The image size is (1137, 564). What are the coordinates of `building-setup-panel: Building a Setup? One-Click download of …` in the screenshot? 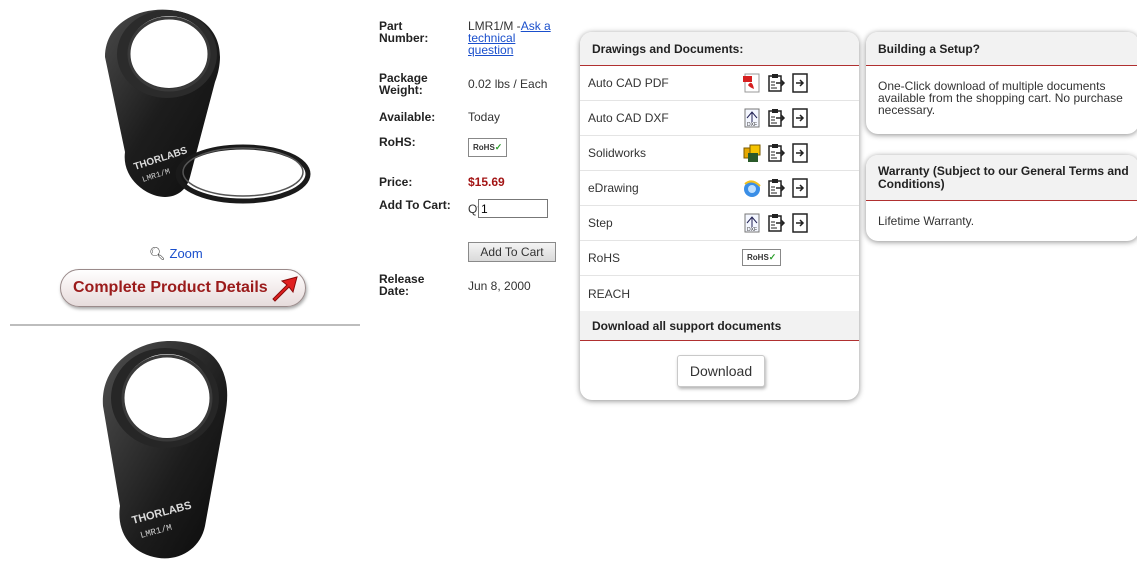 It's located at (1001, 83).